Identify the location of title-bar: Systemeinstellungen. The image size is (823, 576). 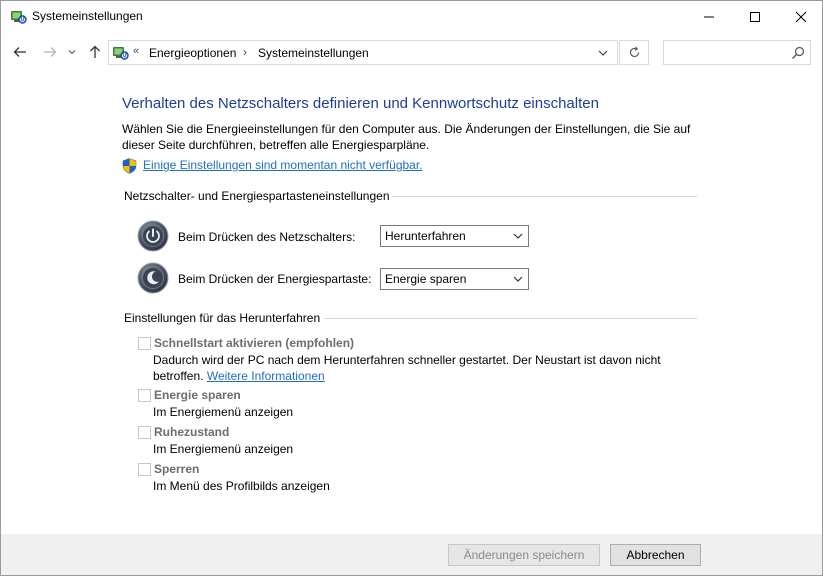
(411, 16).